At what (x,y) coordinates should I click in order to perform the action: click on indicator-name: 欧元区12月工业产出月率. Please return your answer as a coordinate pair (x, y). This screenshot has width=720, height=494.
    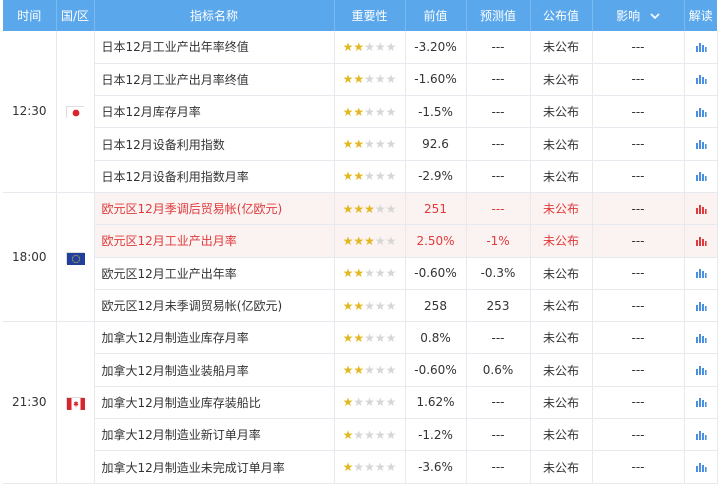
    Looking at the image, I should click on (214, 241).